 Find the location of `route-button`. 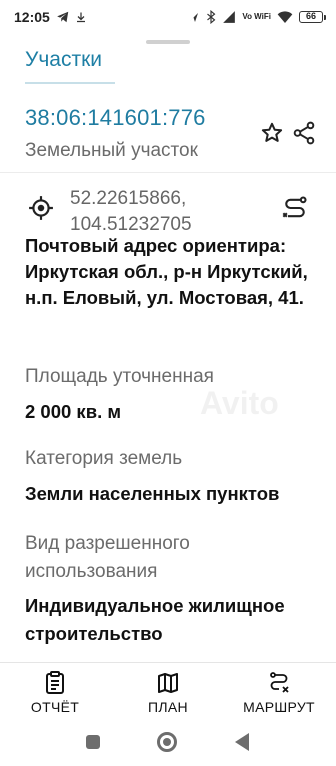

route-button is located at coordinates (295, 208).